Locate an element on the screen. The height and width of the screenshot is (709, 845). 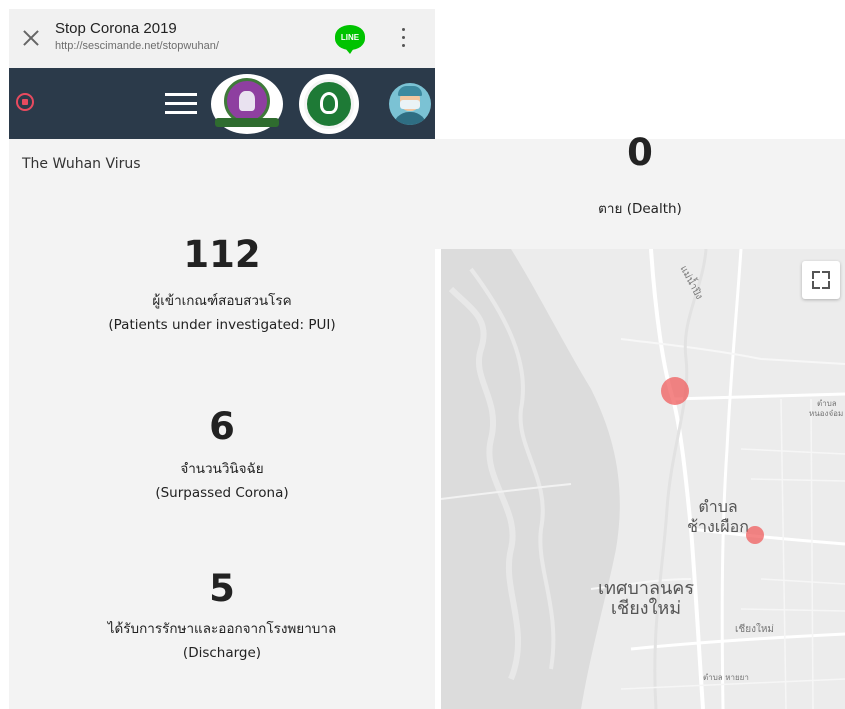
record-icon is located at coordinates (25, 102).